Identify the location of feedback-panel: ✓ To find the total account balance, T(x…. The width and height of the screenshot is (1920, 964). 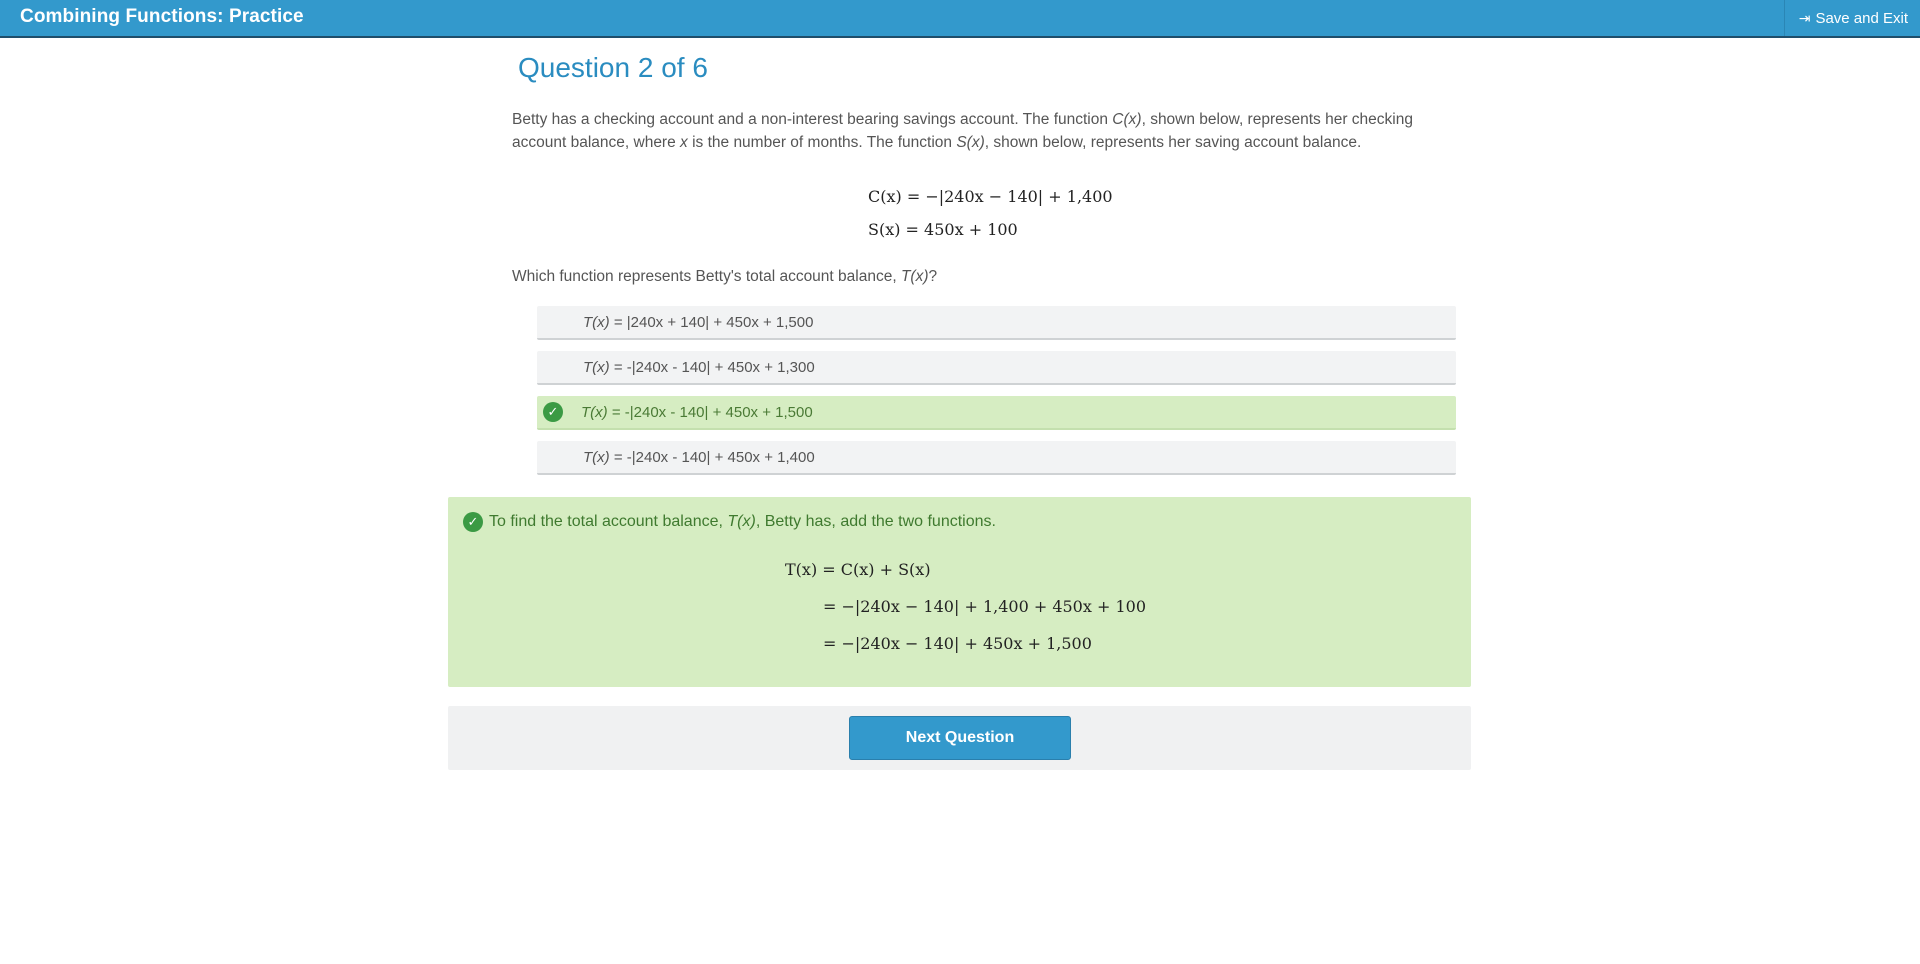
(959, 592).